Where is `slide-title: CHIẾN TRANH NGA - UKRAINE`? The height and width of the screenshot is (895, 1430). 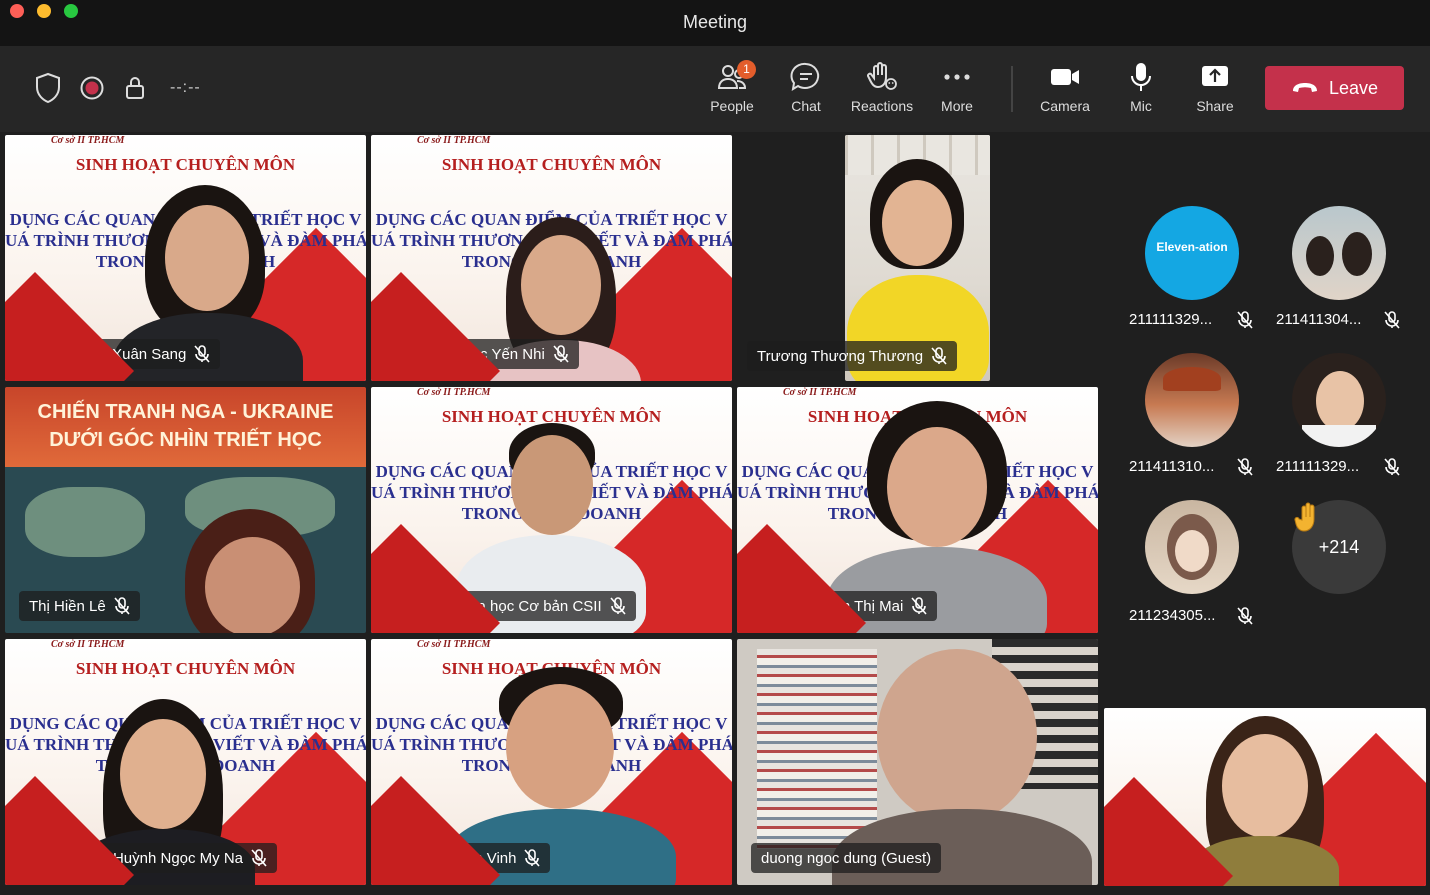 slide-title: CHIẾN TRANH NGA - UKRAINE is located at coordinates (185, 412).